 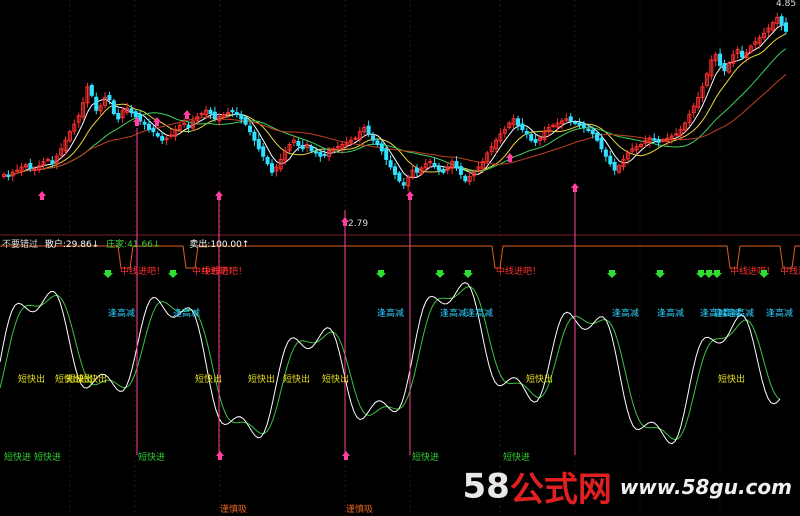 What do you see at coordinates (20, 245) in the screenshot?
I see `indicator-name: 不要错过` at bounding box center [20, 245].